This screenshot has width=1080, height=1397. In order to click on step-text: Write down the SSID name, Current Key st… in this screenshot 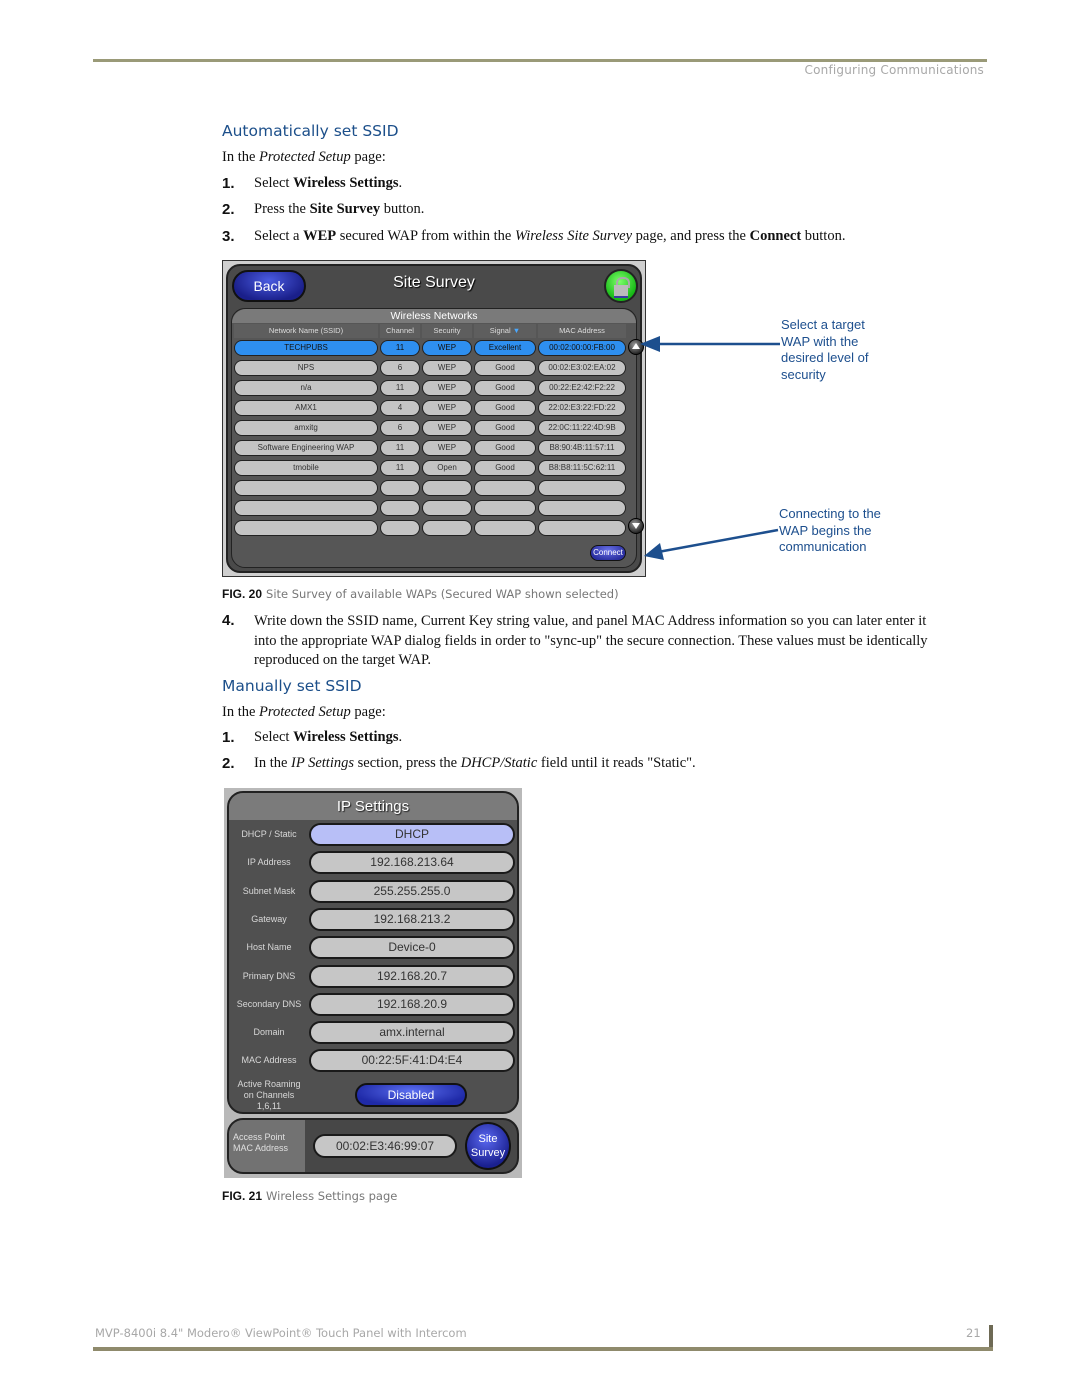, I will do `click(591, 641)`.